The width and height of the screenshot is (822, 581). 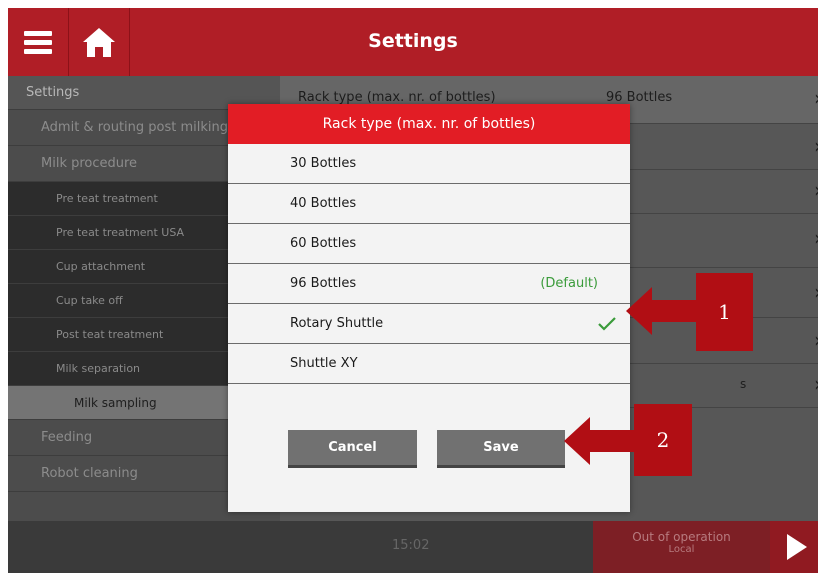 I want to click on sidebar-item-label: Post teat treatment, so click(x=110, y=334).